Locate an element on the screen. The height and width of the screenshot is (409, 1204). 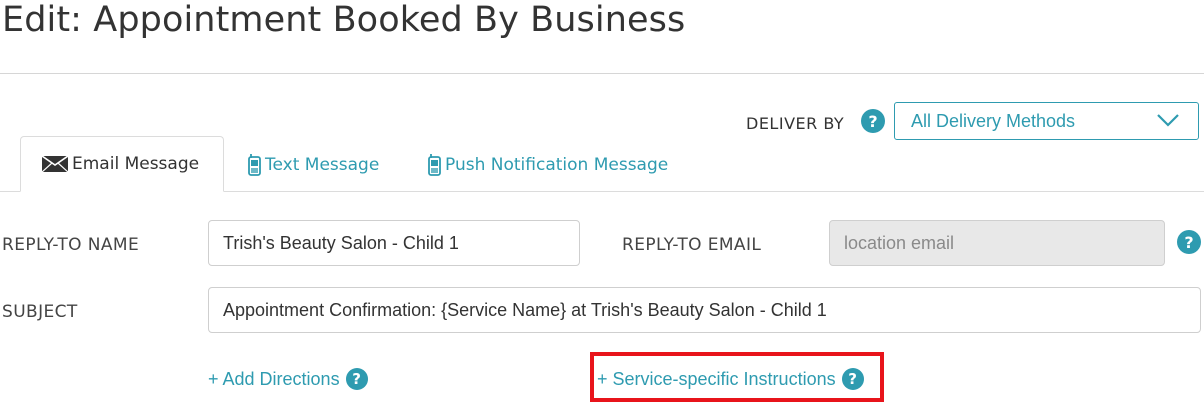
reply-to-name-label: REPLY-TO NAME is located at coordinates (71, 245).